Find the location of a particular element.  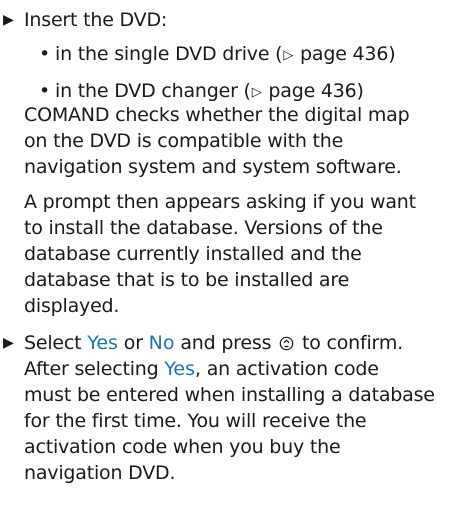

paragraph-line: navigation system and system software. is located at coordinates (213, 167).